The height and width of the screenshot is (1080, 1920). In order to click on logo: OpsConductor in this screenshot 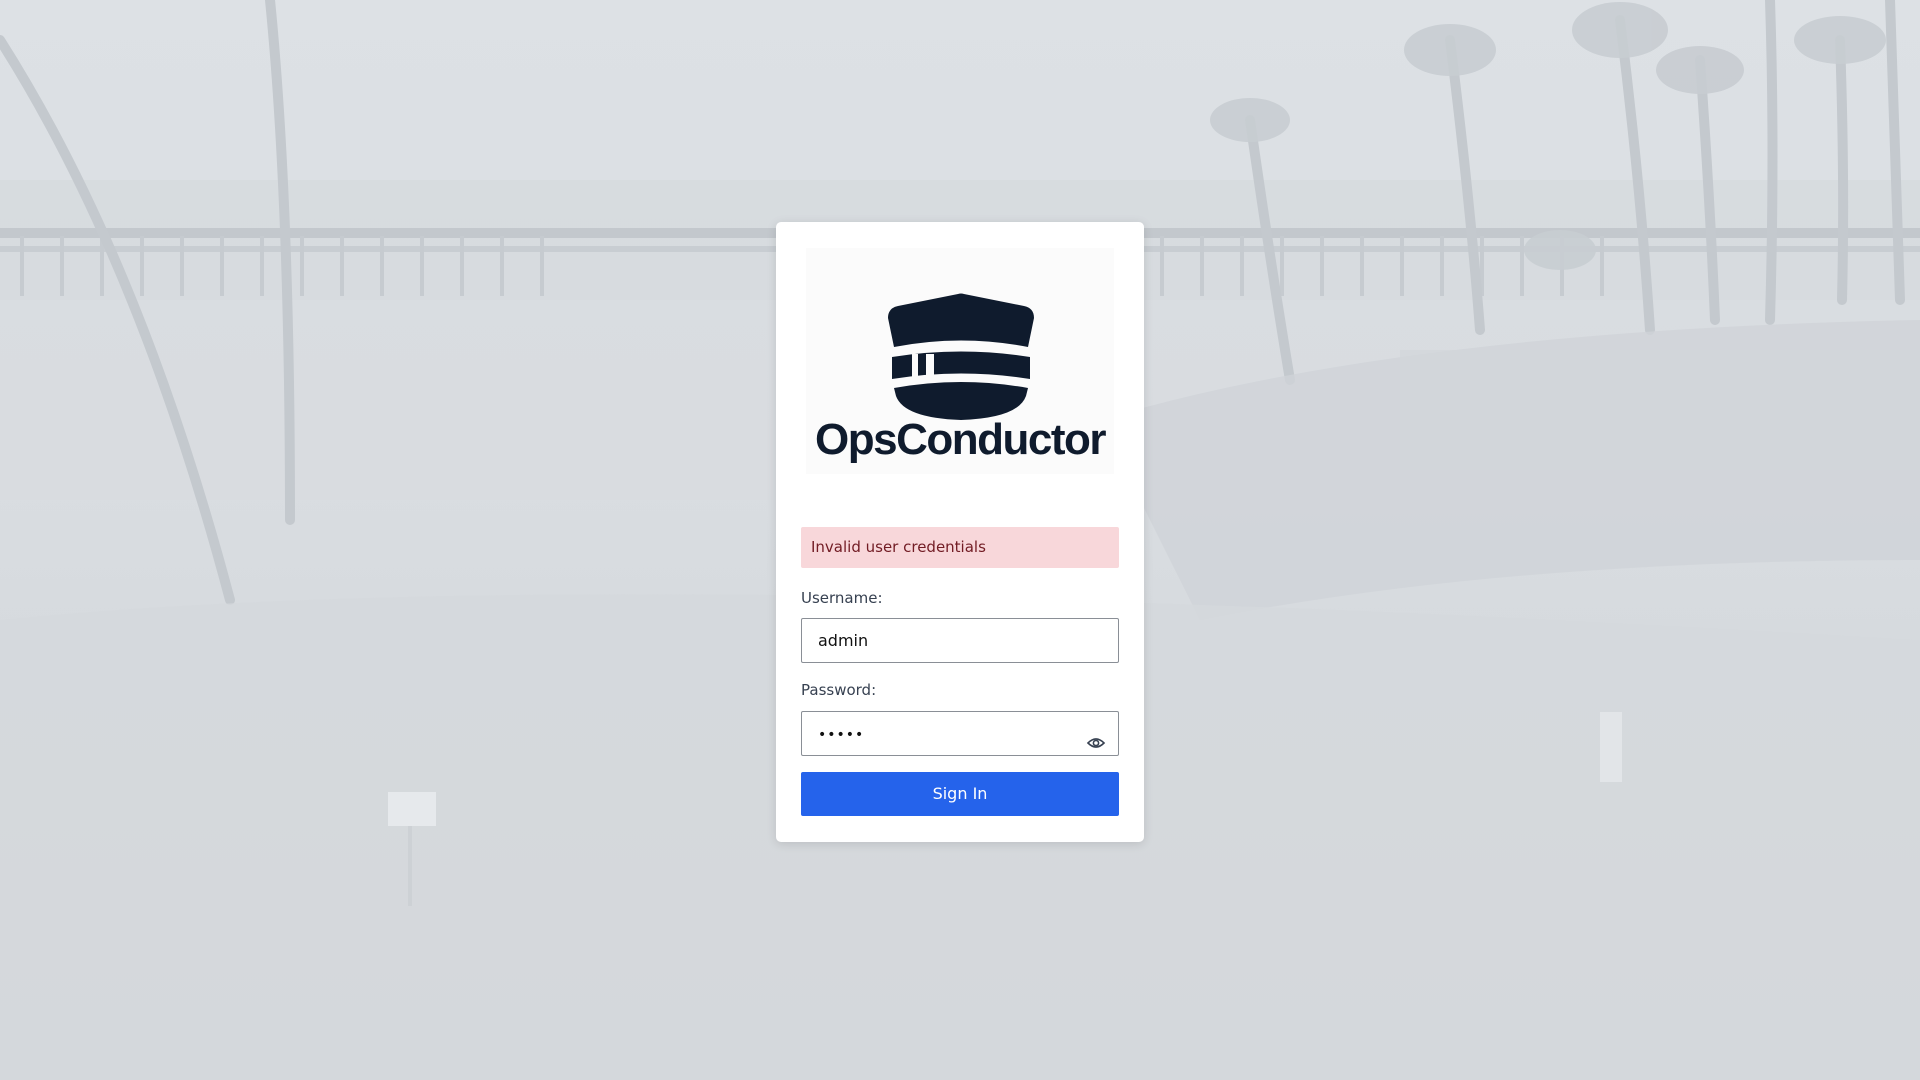, I will do `click(960, 361)`.